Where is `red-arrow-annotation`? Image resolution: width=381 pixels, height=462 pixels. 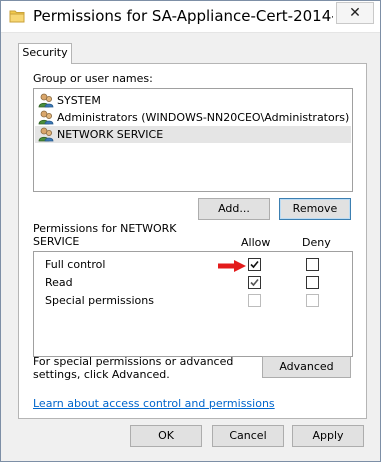
red-arrow-annotation is located at coordinates (232, 266).